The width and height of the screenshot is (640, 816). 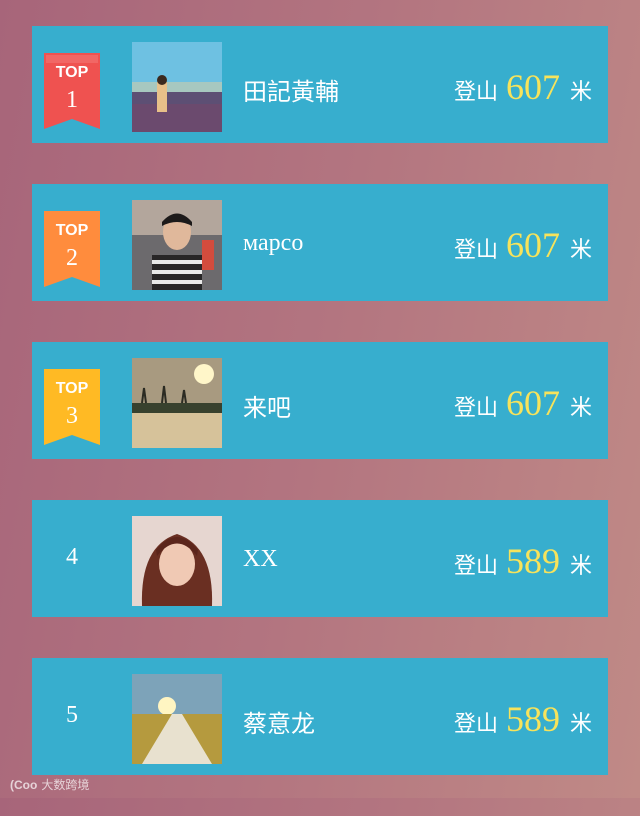 What do you see at coordinates (267, 409) in the screenshot?
I see `user-name: 来吧` at bounding box center [267, 409].